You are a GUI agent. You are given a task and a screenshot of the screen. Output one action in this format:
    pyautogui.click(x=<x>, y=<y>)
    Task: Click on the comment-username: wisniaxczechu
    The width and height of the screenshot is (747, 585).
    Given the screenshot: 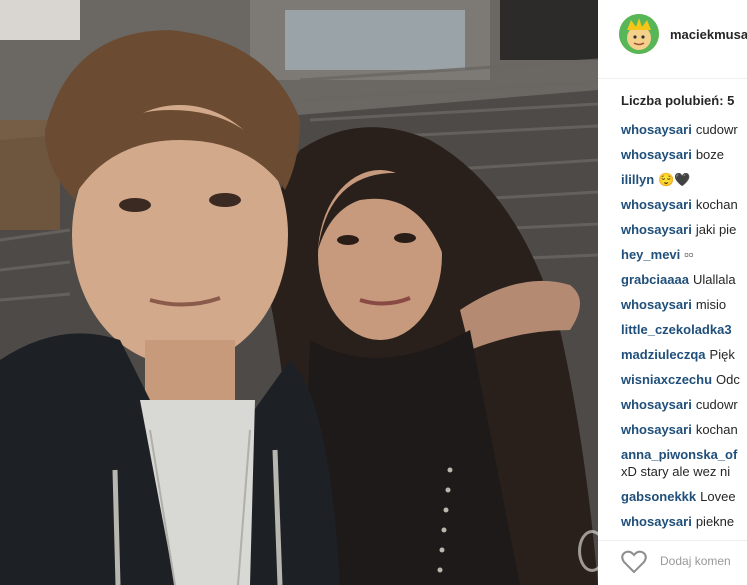 What is the action you would take?
    pyautogui.click(x=666, y=379)
    